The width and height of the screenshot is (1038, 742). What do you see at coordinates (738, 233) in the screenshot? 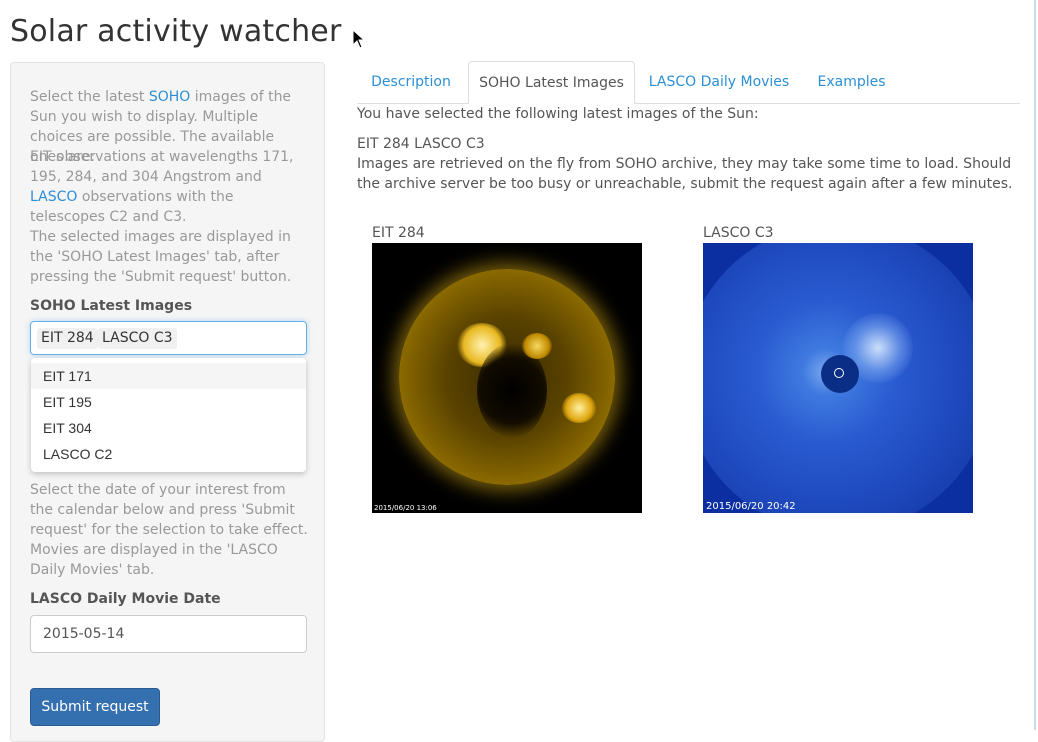
I see `image-title-lasco: LASCO C3` at bounding box center [738, 233].